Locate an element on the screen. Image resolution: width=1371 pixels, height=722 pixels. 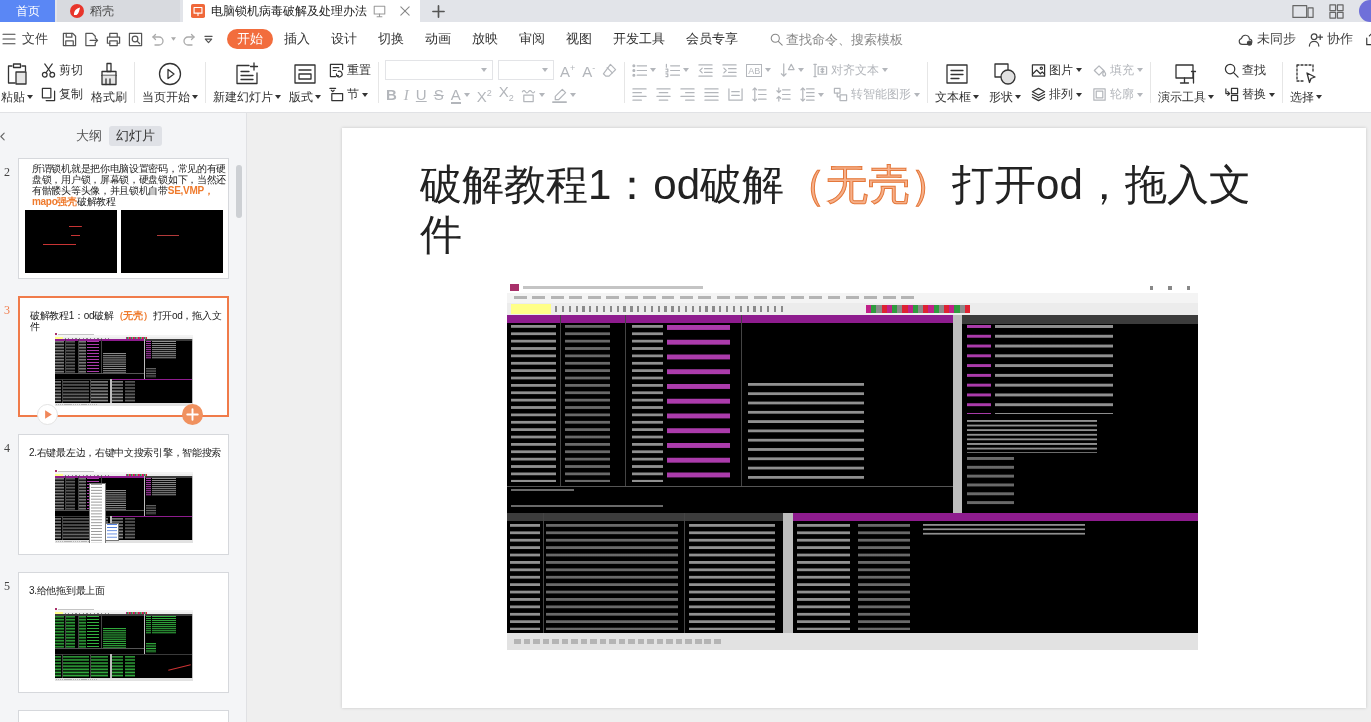
replace-icon is located at coordinates (1232, 95).